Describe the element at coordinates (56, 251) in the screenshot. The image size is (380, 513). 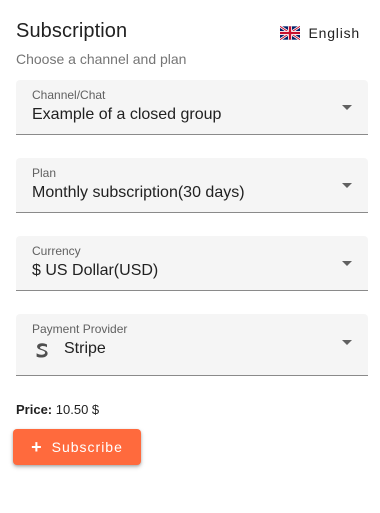
I see `currency-select-label: Currency` at that location.